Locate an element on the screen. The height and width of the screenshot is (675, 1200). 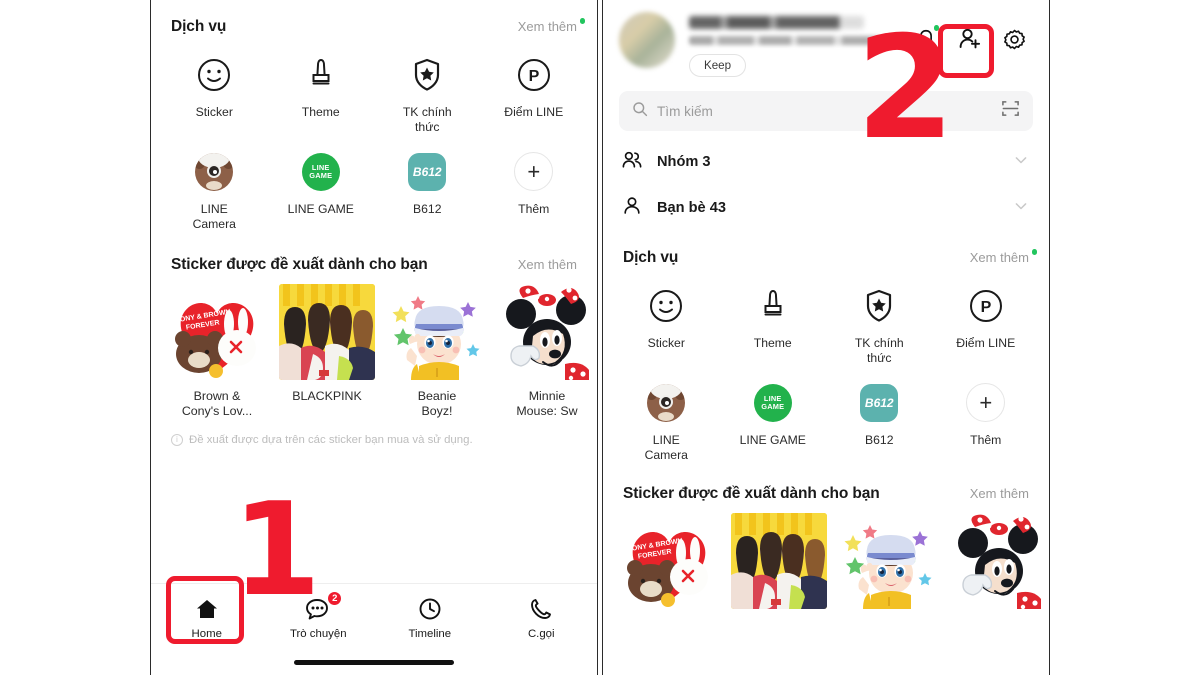
tab-label: Timeline is located at coordinates (430, 634).